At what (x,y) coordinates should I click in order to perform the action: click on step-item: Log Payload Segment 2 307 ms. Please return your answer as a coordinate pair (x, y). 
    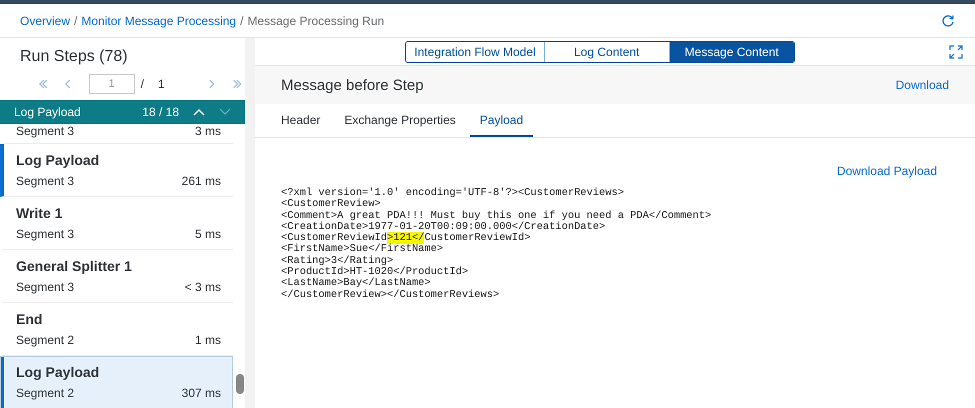
    Looking at the image, I should click on (116, 382).